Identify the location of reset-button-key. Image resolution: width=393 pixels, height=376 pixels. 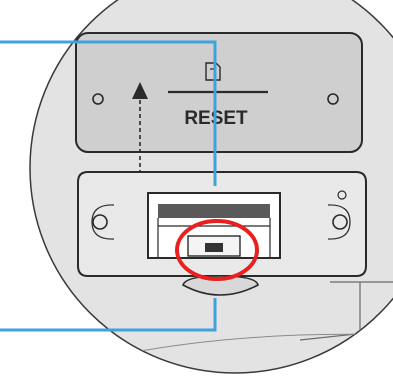
(214, 247).